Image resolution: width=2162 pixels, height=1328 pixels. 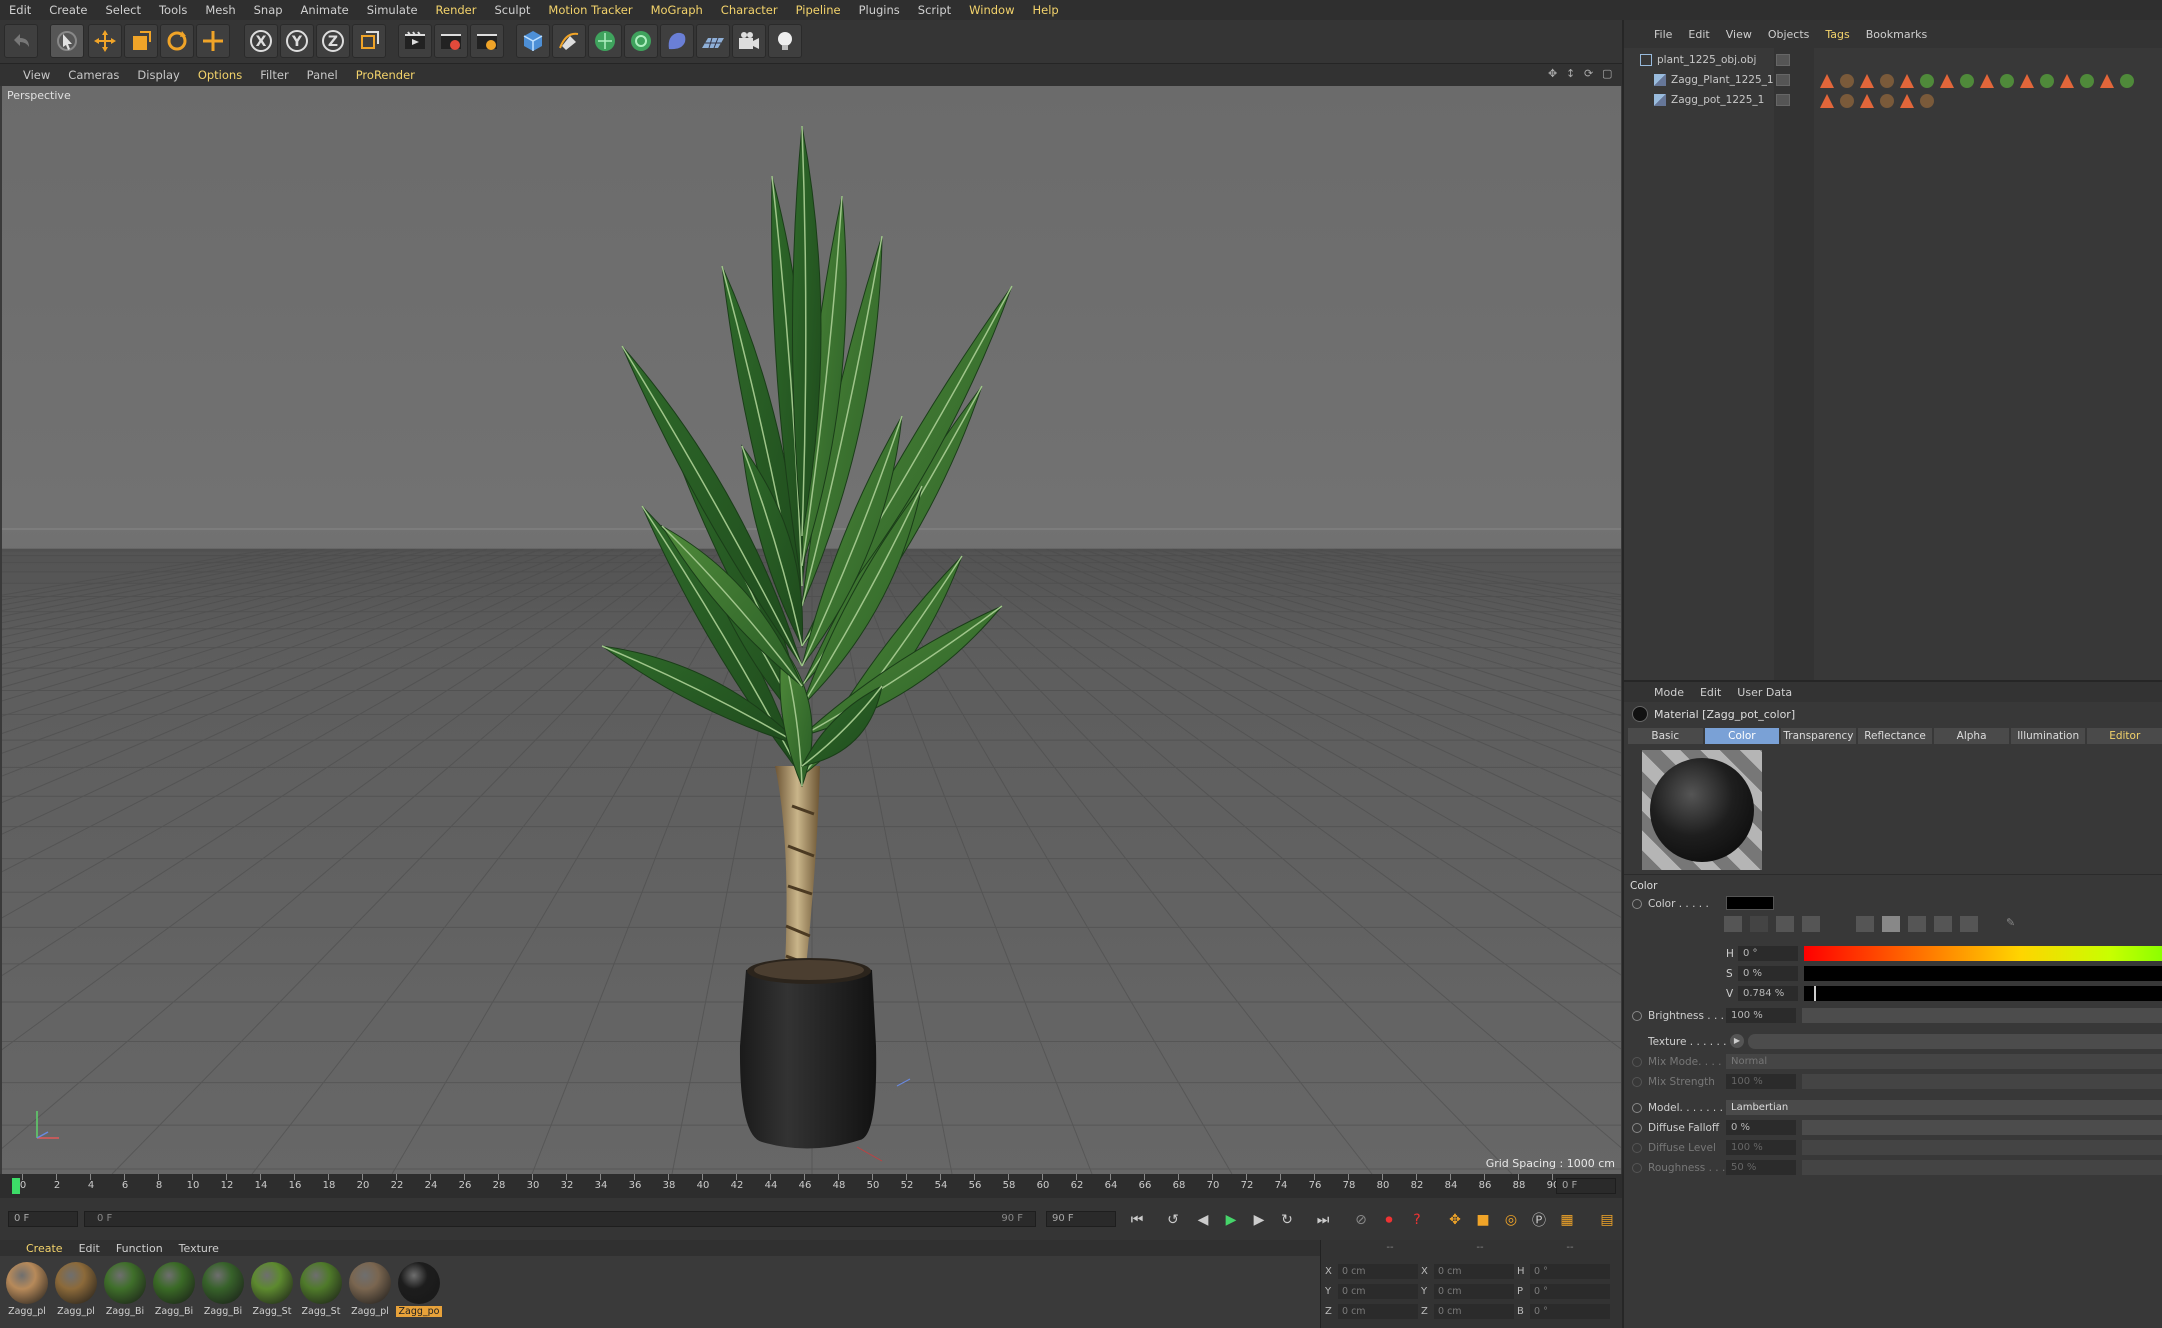 I want to click on diffusefalloff-animate-icon, so click(x=1637, y=1128).